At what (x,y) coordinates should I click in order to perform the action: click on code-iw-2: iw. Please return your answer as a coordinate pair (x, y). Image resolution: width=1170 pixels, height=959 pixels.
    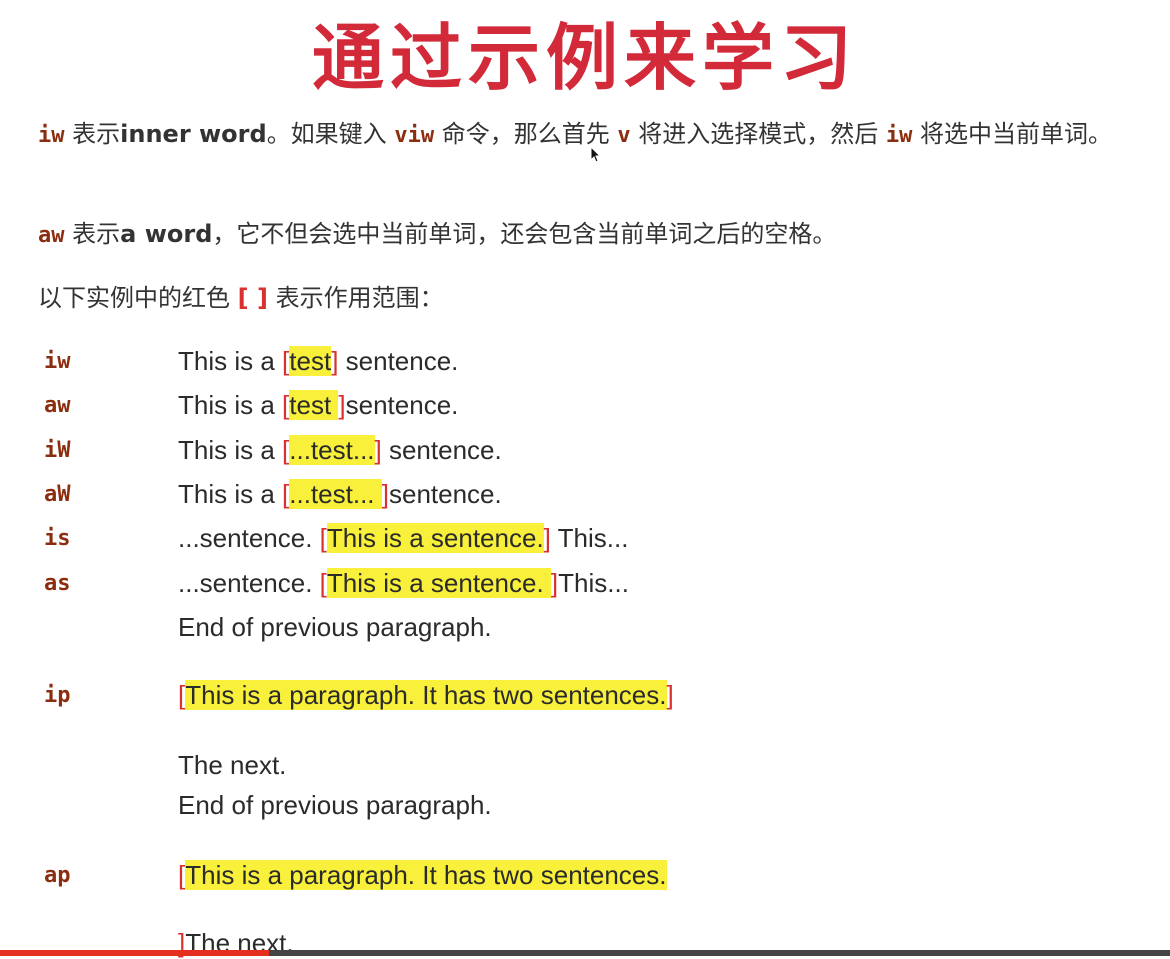
    Looking at the image, I should click on (899, 135).